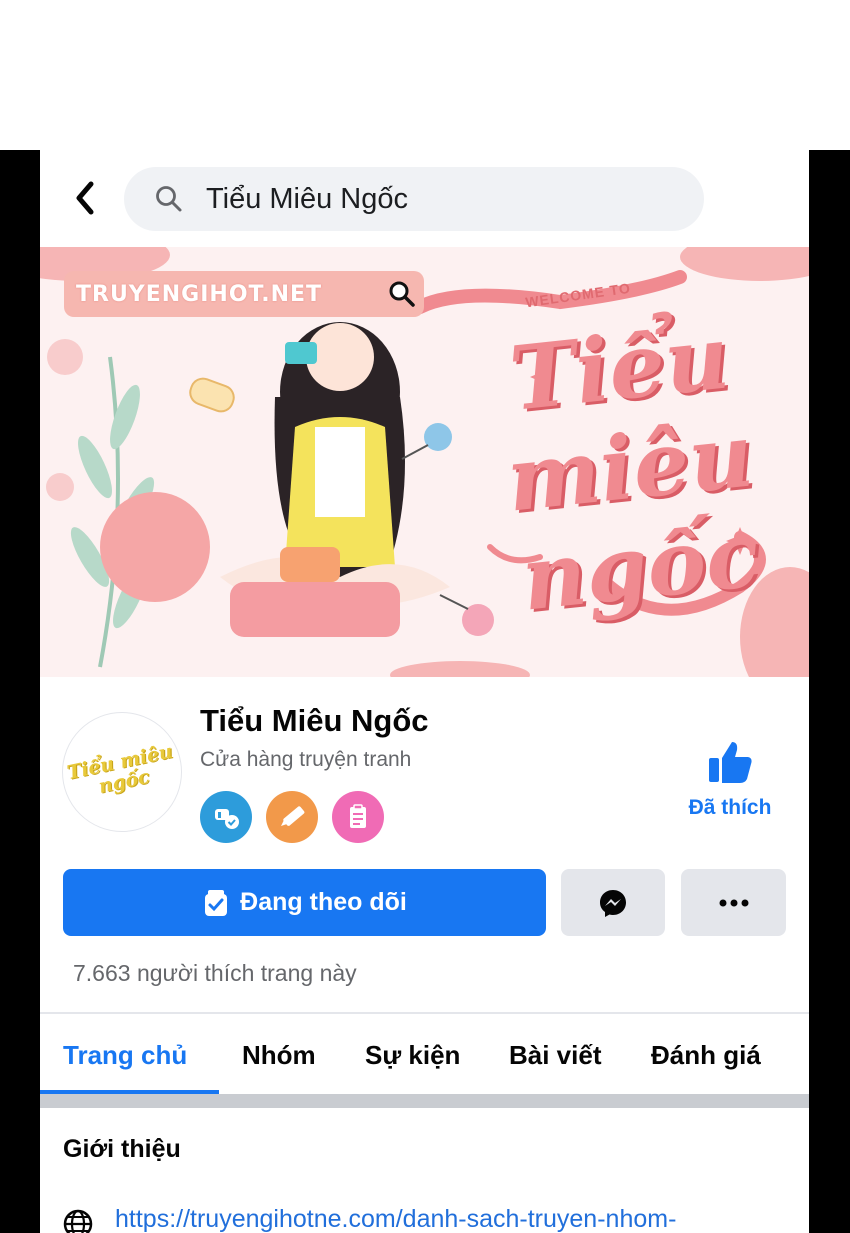 The width and height of the screenshot is (850, 1233). I want to click on avatar-logo-text: Tiểu miêu ngốc, so click(120, 769).